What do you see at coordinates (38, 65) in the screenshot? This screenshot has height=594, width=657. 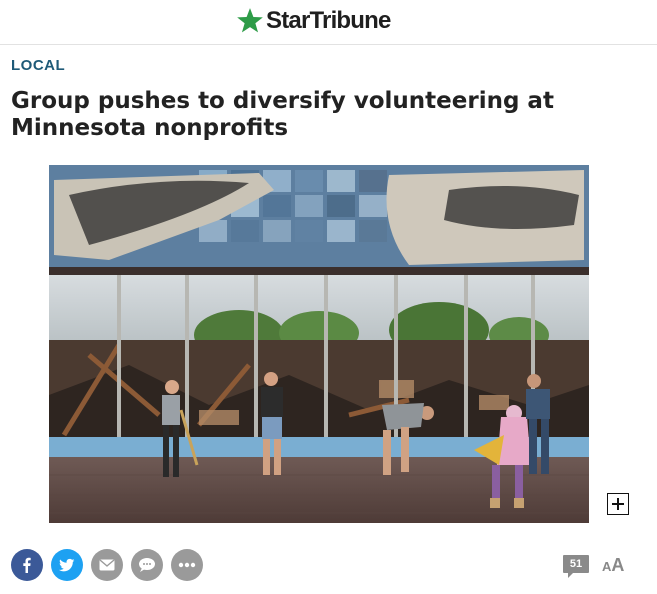 I see `section-label: LOCAL` at bounding box center [38, 65].